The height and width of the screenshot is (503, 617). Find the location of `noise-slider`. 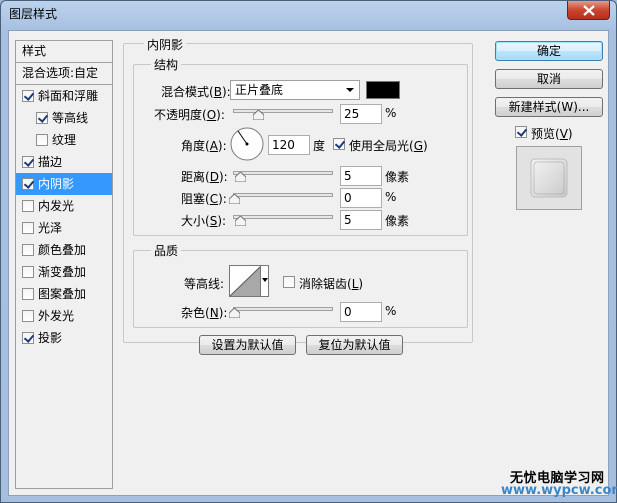

noise-slider is located at coordinates (281, 311).